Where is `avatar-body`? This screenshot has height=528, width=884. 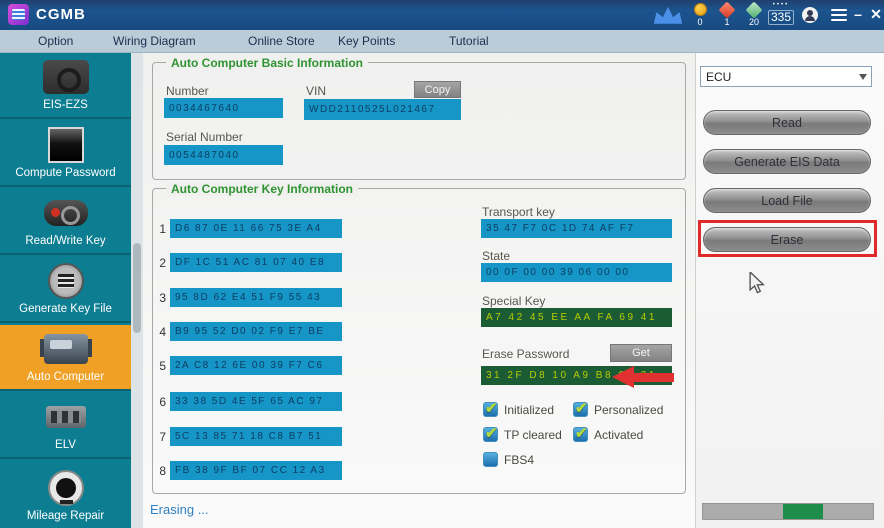
avatar-body is located at coordinates (810, 18).